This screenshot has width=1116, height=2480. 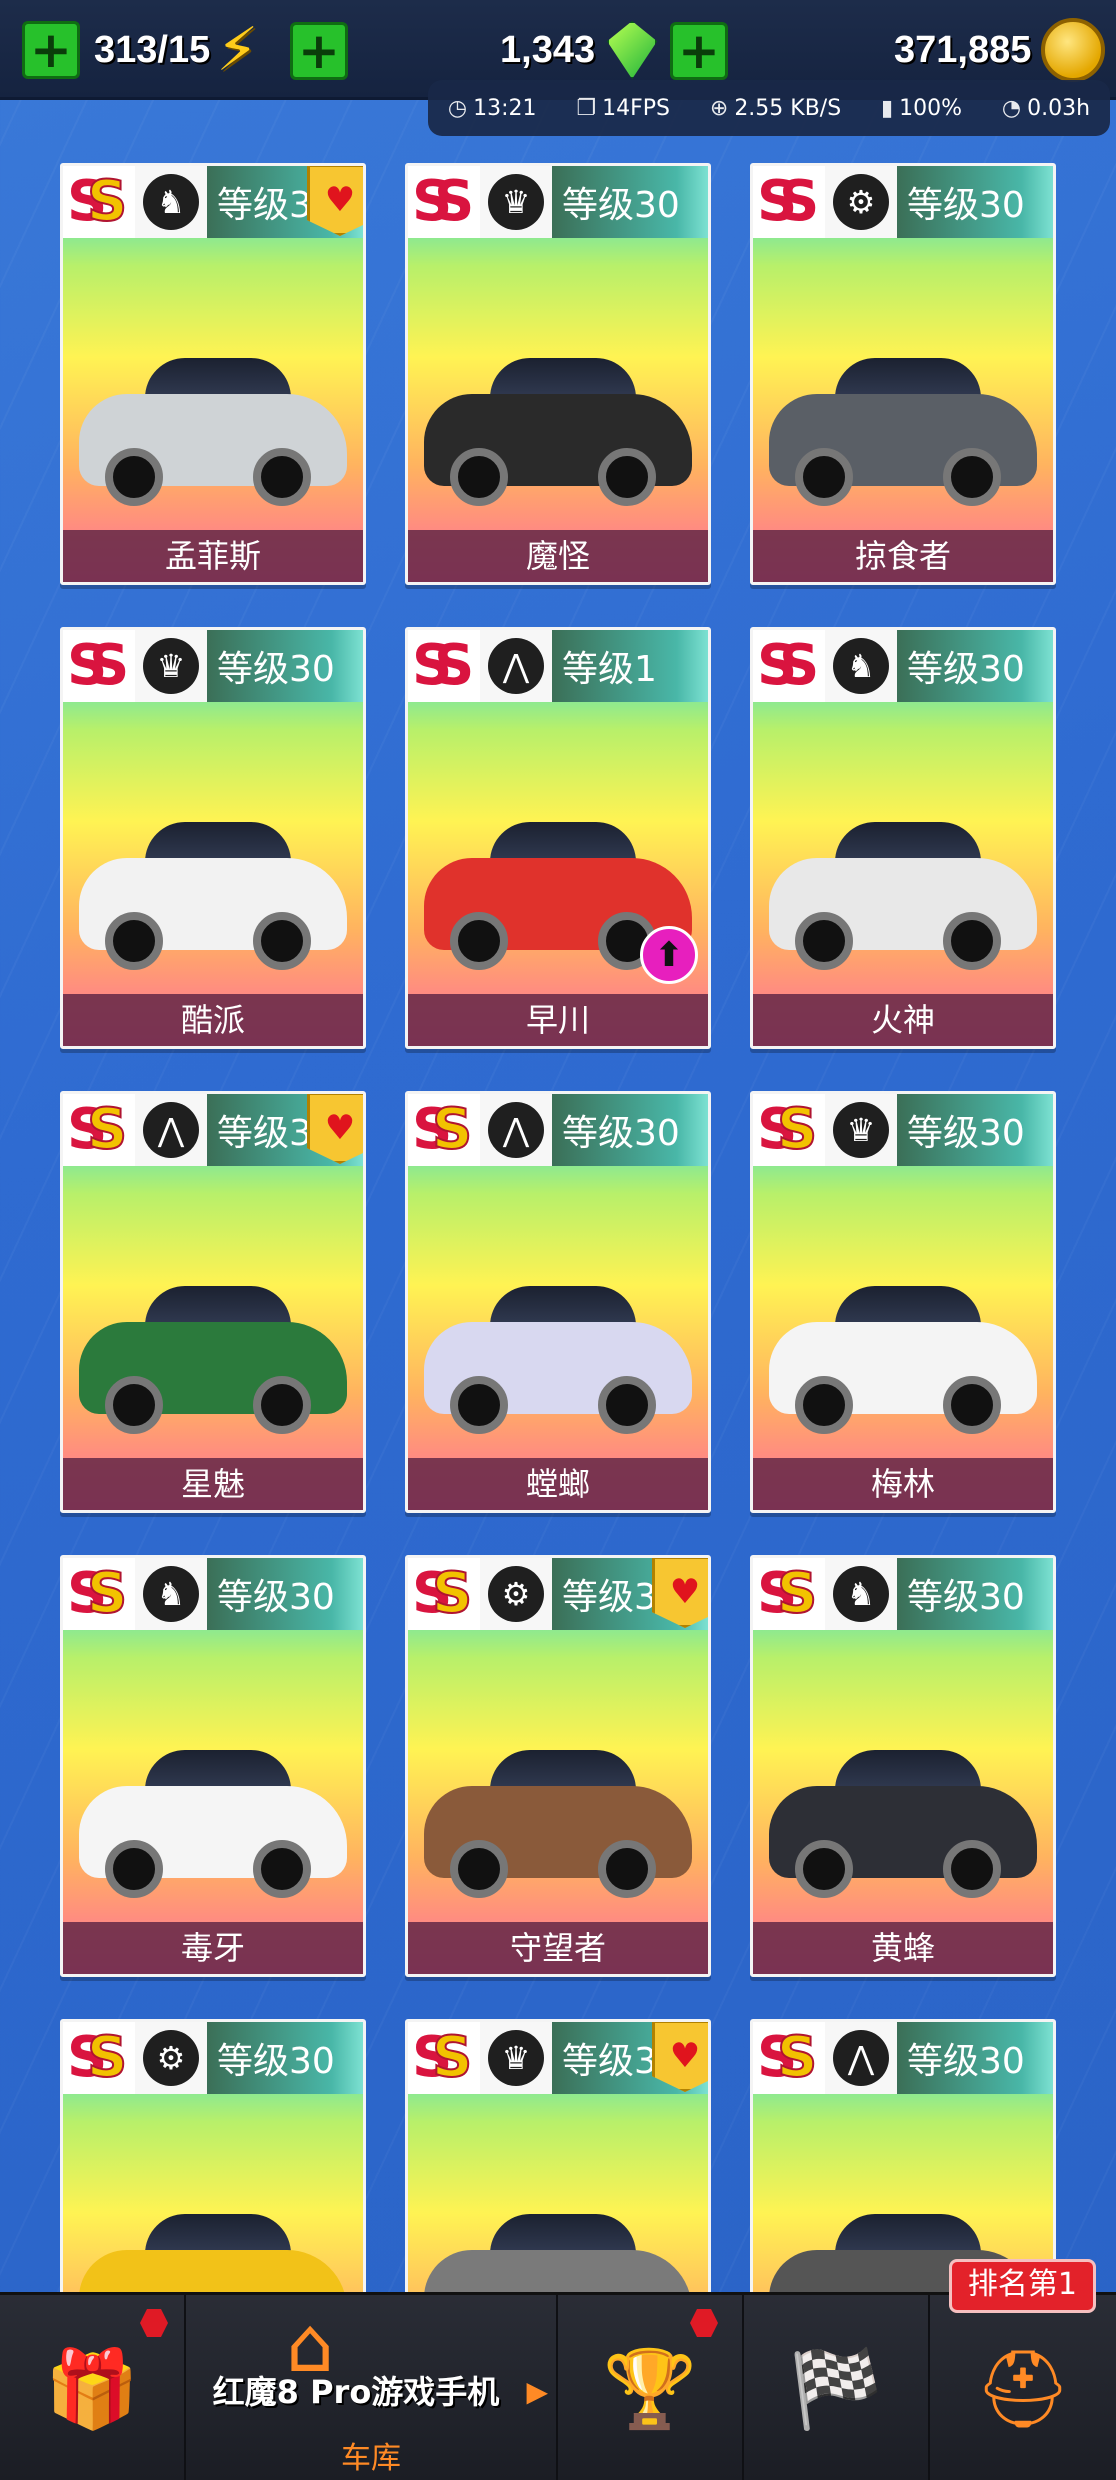 I want to click on tire-icon: ⚙, so click(x=861, y=202).